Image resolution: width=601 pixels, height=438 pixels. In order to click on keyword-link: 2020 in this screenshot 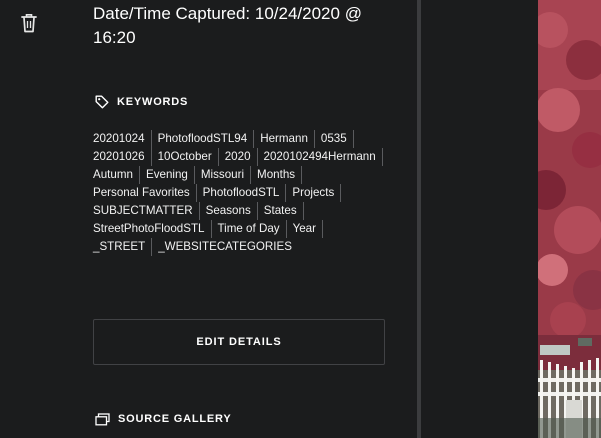, I will do `click(241, 157)`.